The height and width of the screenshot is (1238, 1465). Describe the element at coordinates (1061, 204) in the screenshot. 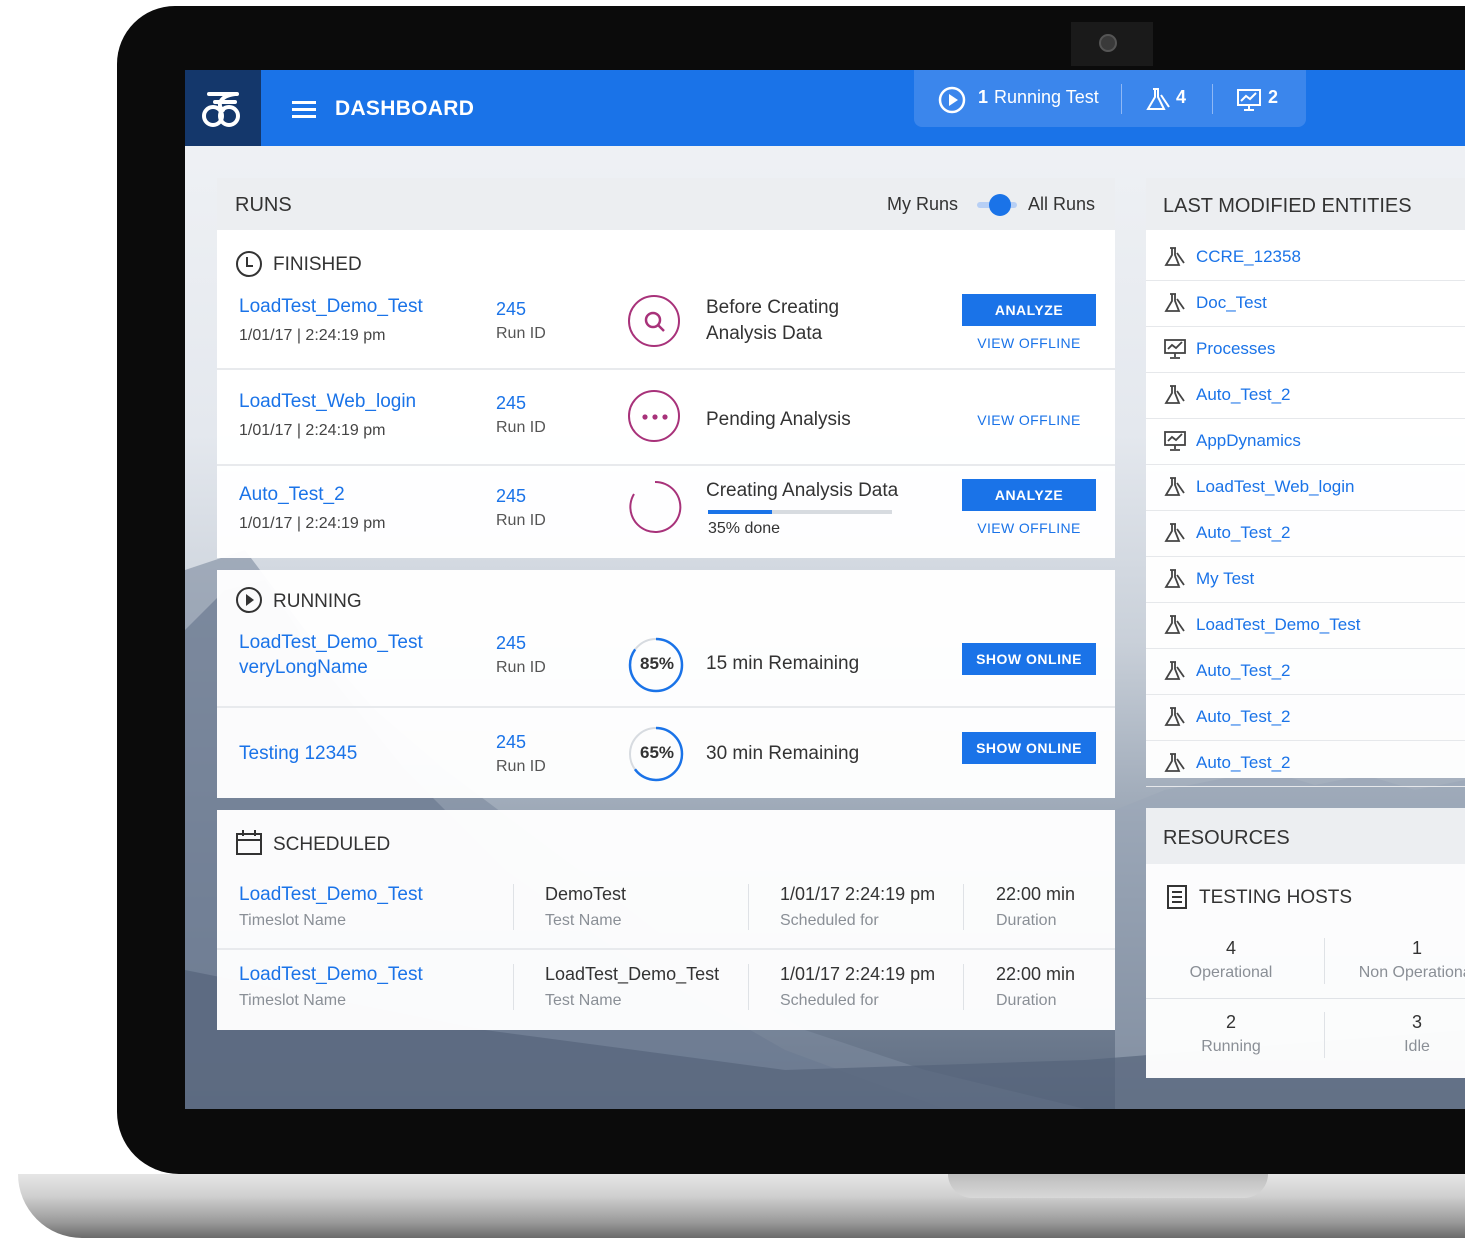

I see `all-runs-label: All Runs` at that location.